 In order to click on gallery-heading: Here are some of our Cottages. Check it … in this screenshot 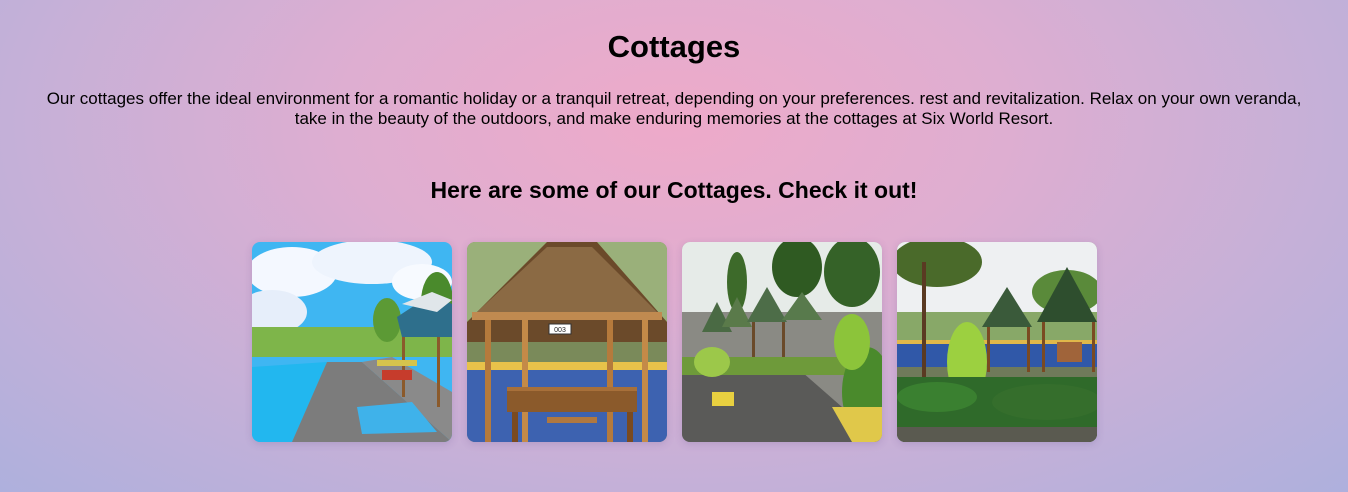, I will do `click(674, 190)`.